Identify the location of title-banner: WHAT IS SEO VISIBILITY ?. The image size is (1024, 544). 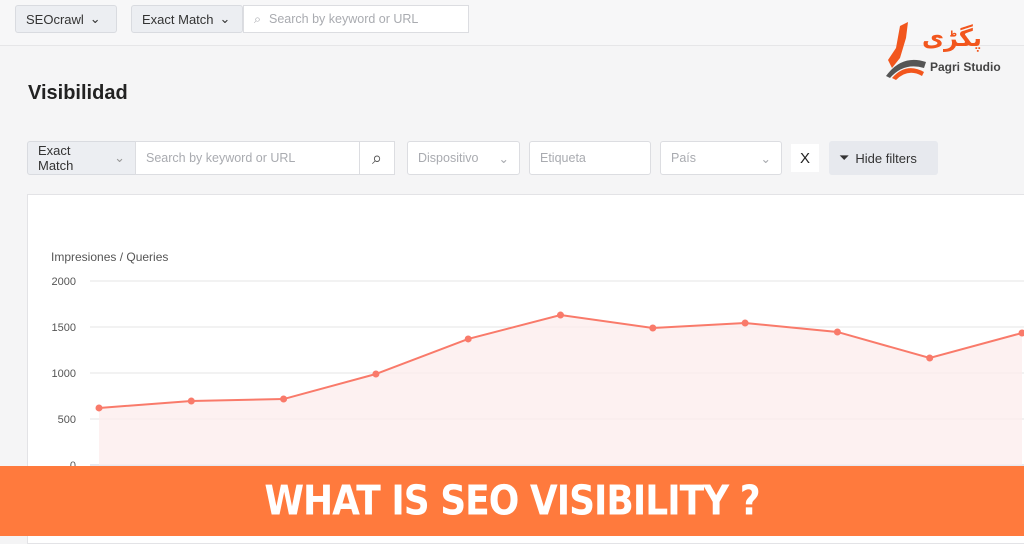
(512, 501).